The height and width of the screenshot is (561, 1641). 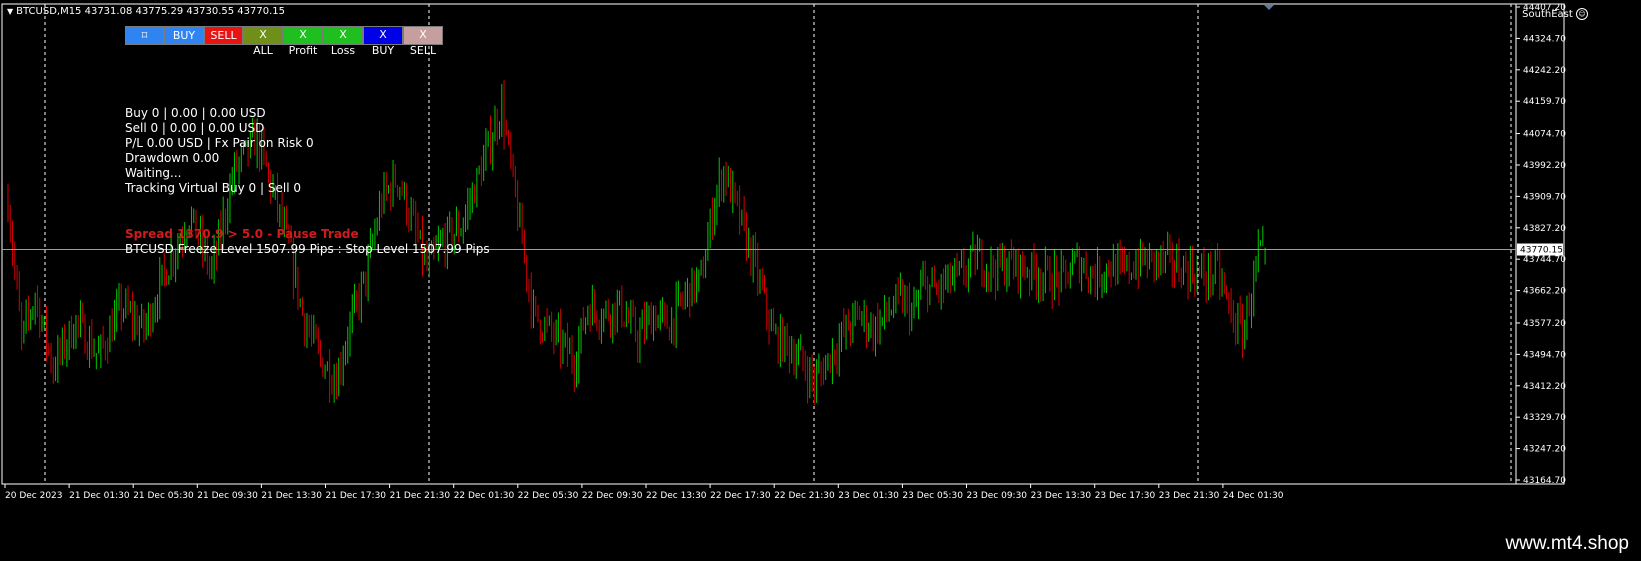 I want to click on time-label: 23 Dec 09:30, so click(x=997, y=496).